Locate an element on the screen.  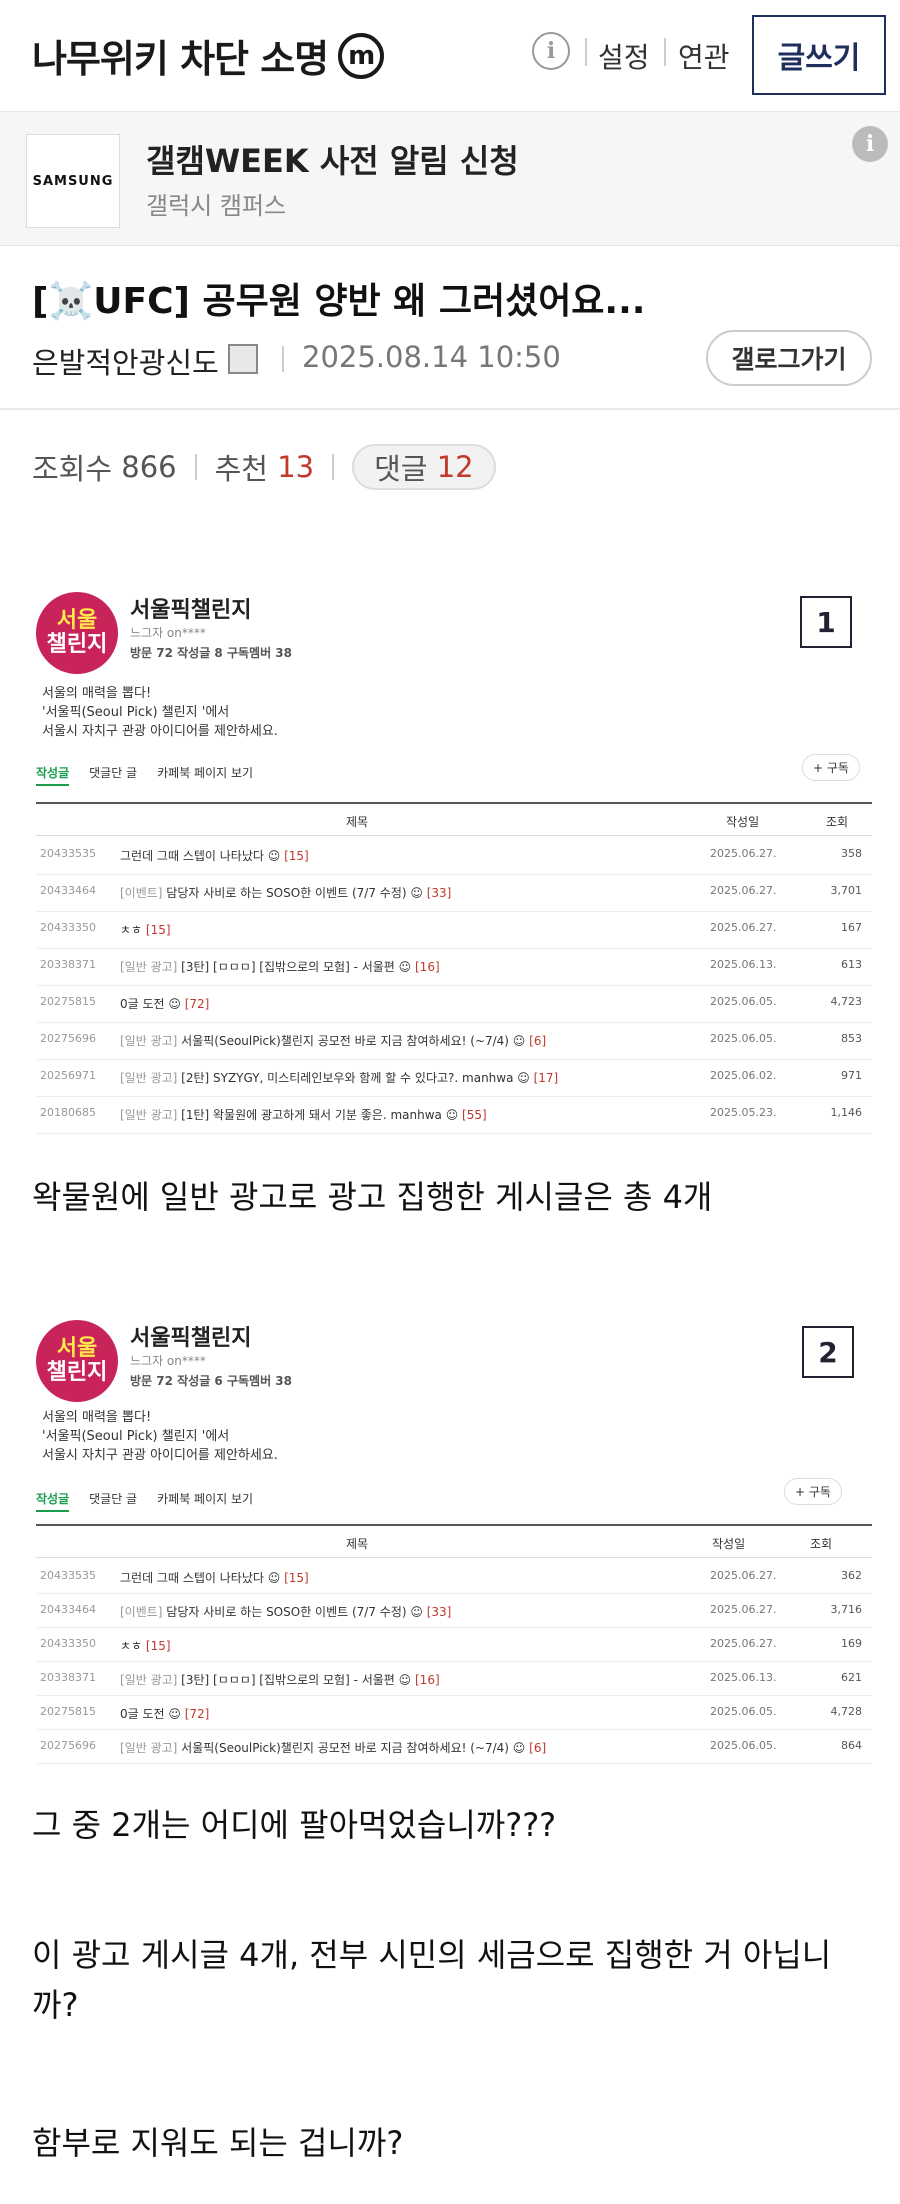
post-title-text: ㅊㅎ is located at coordinates (131, 930).